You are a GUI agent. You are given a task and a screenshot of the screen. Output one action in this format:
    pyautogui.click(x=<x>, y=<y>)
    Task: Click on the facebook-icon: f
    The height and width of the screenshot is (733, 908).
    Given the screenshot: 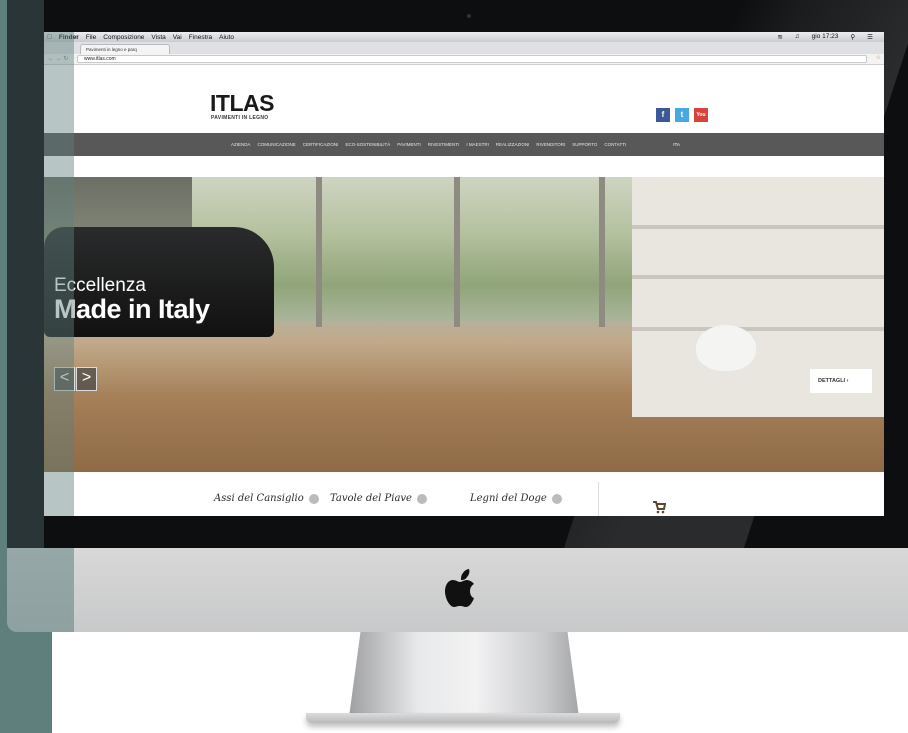 What is the action you would take?
    pyautogui.click(x=663, y=115)
    